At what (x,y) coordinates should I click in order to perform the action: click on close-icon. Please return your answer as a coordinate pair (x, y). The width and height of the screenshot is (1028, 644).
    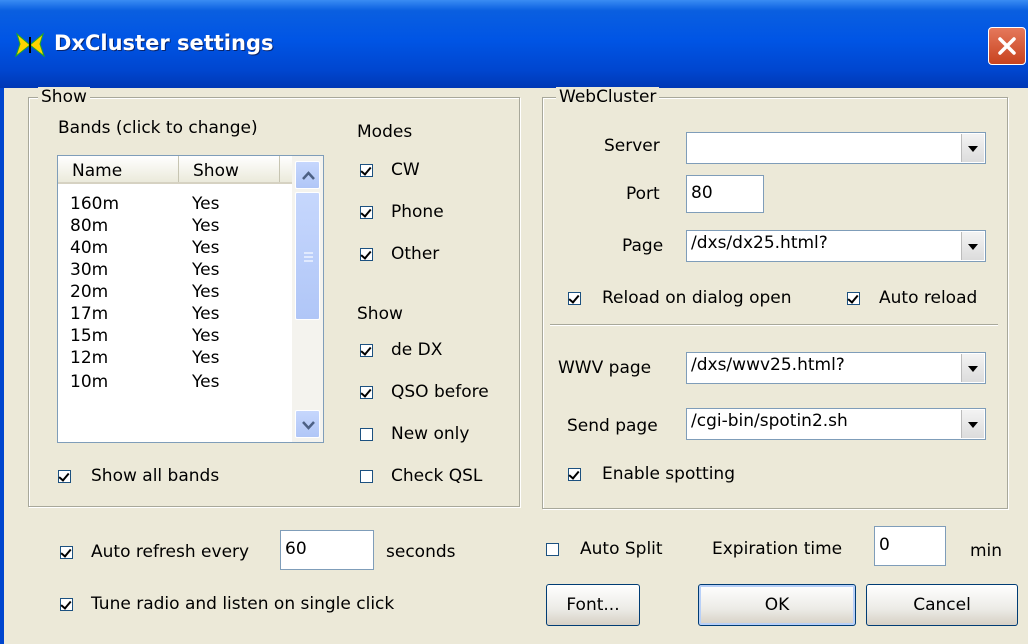
    Looking at the image, I should click on (1007, 46).